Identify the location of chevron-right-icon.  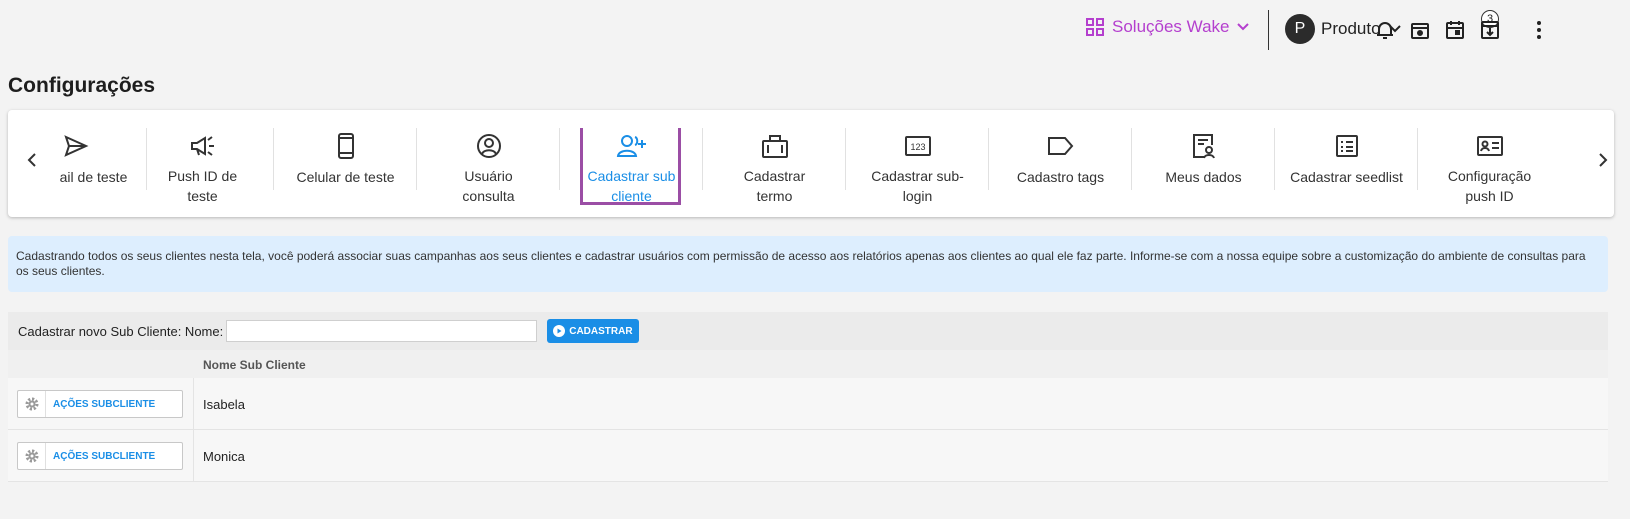
(1603, 160).